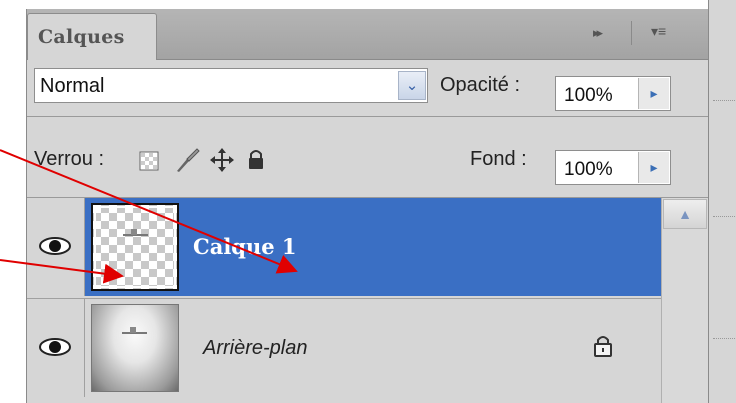 This screenshot has width=736, height=403. I want to click on blend-mode-value: Normal, so click(72, 86).